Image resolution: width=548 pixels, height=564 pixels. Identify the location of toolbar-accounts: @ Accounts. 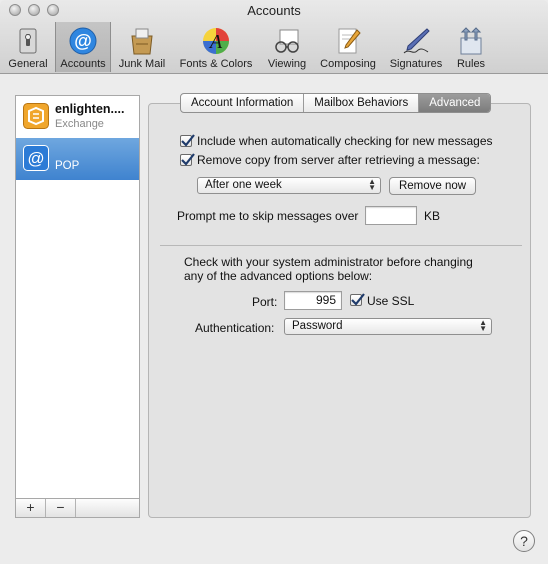
(83, 47).